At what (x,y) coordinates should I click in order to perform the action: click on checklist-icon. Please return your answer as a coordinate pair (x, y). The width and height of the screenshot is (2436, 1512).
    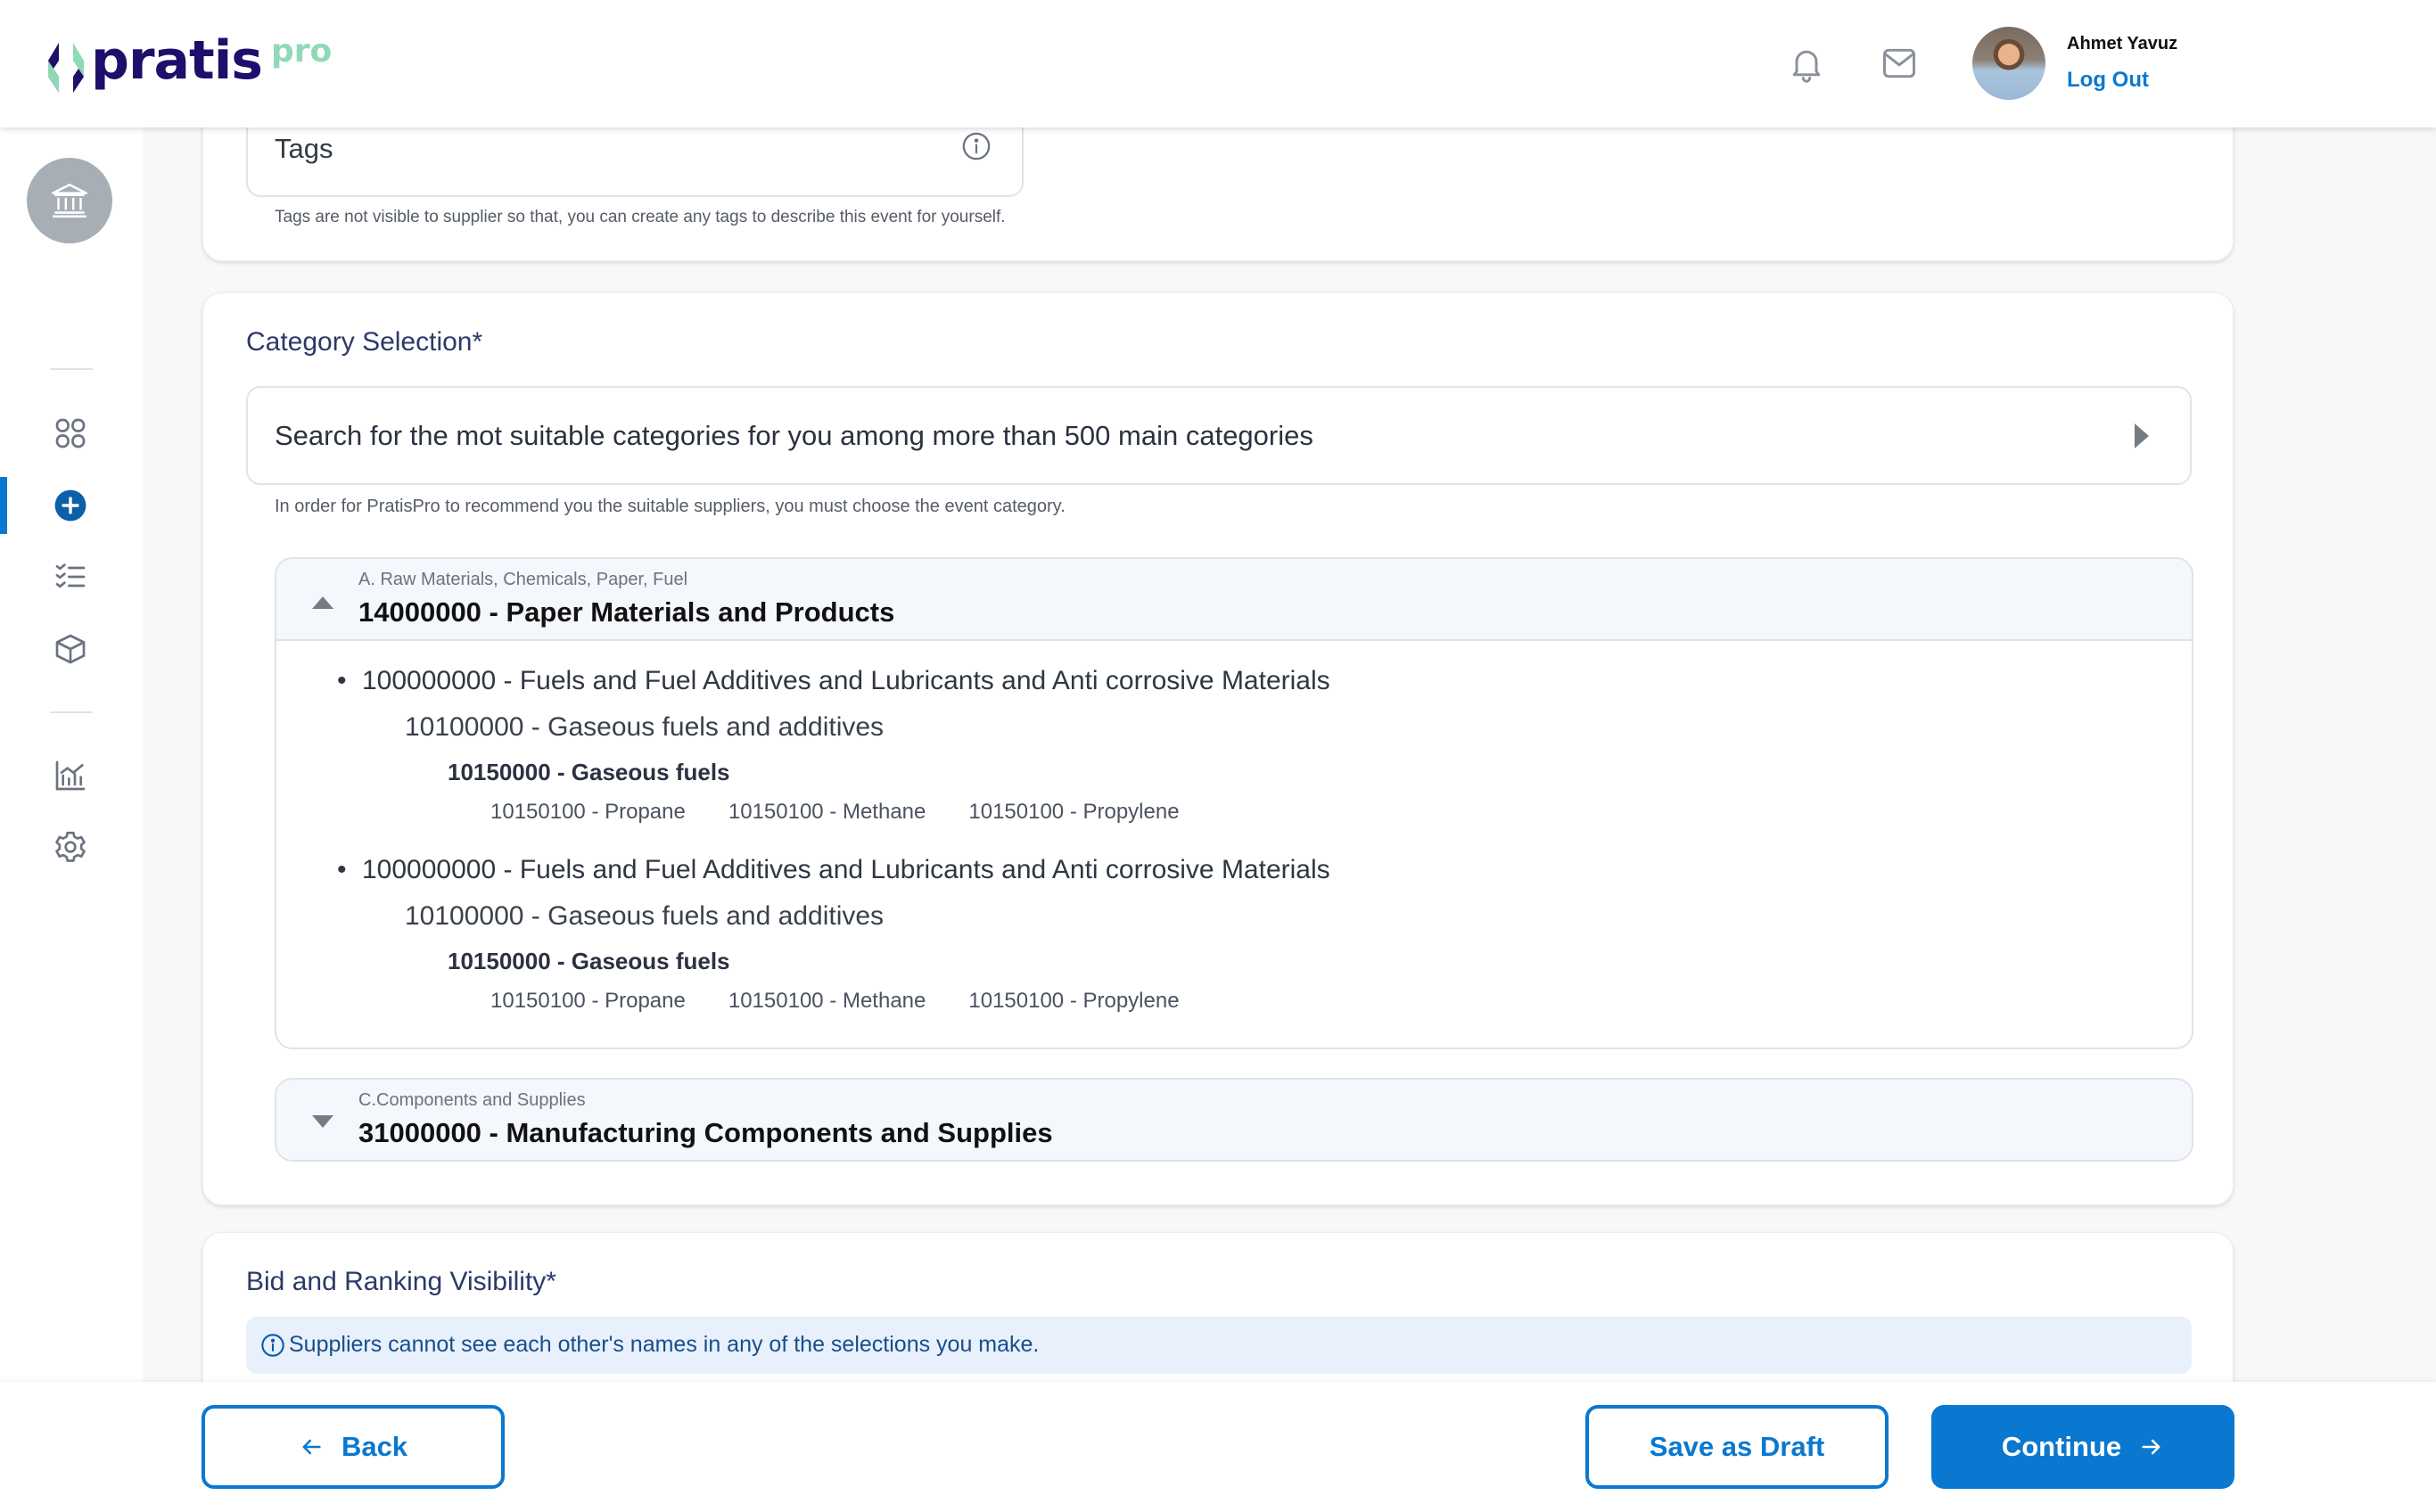
    Looking at the image, I should click on (71, 575).